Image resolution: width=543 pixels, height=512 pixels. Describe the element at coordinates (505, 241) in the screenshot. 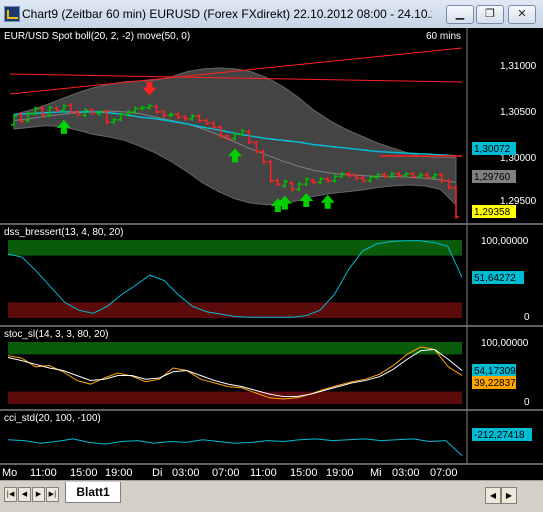

I see `dss-tick-top: 100,00000` at that location.